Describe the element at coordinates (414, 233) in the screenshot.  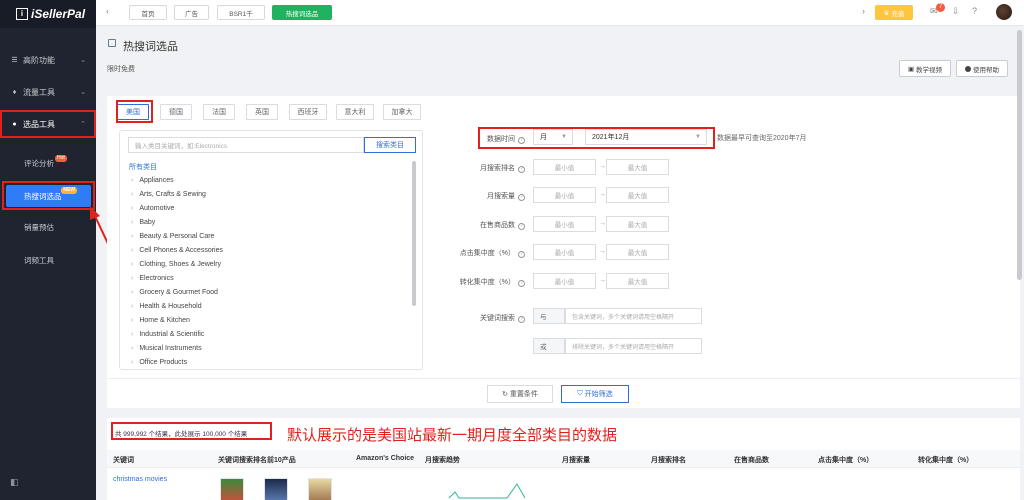
I see `category-scrollbar` at that location.